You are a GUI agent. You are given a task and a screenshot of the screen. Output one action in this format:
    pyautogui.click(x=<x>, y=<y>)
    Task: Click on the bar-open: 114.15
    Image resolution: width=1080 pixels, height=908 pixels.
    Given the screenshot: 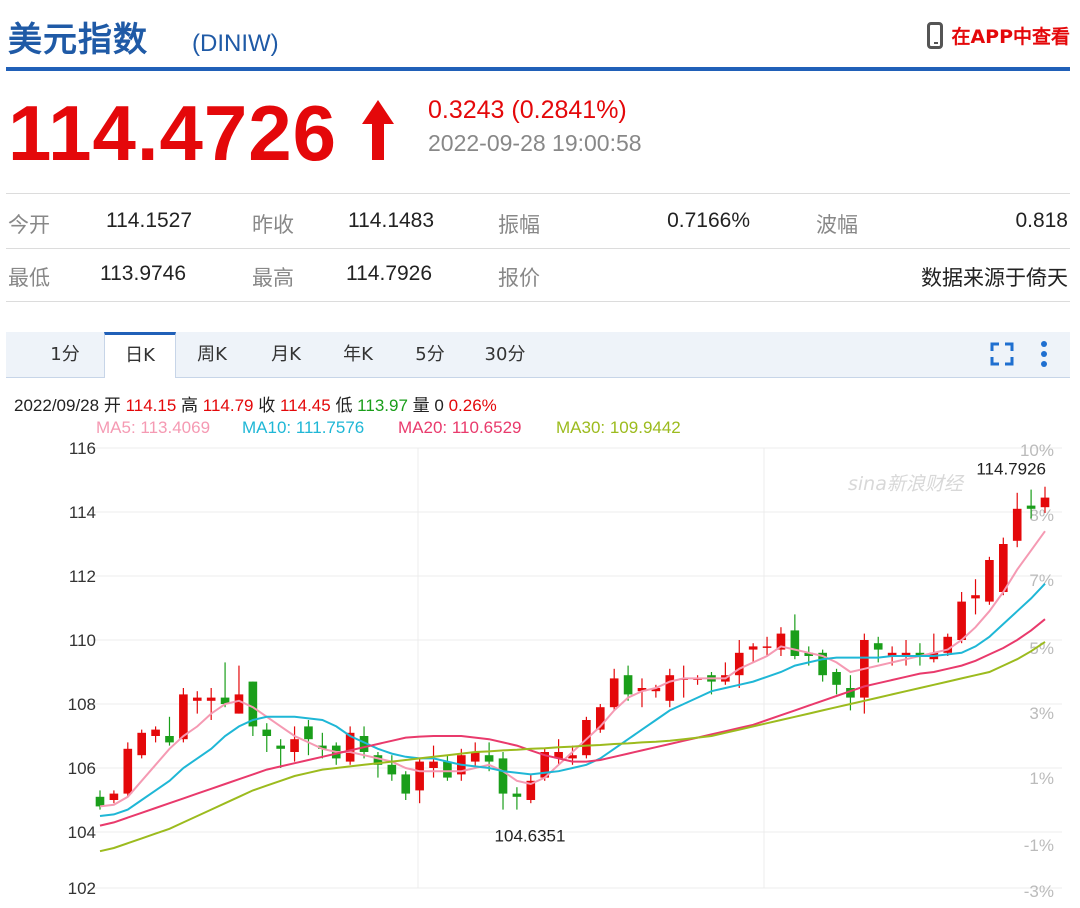 What is the action you would take?
    pyautogui.click(x=151, y=405)
    